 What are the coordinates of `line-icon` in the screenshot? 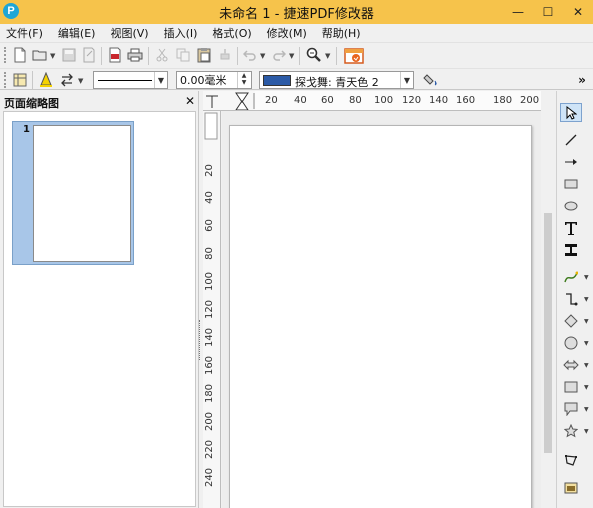 It's located at (571, 139).